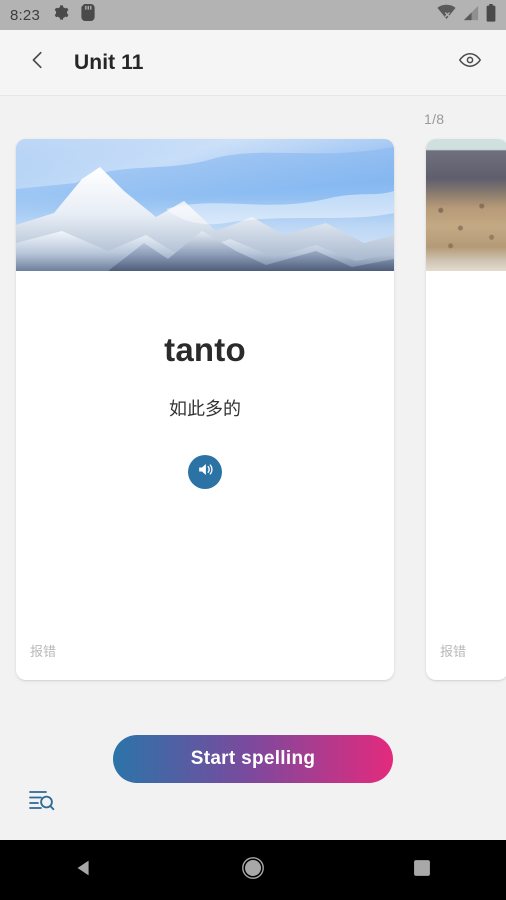 This screenshot has width=506, height=900. What do you see at coordinates (253, 63) in the screenshot?
I see `app-bar: Unit 11` at bounding box center [253, 63].